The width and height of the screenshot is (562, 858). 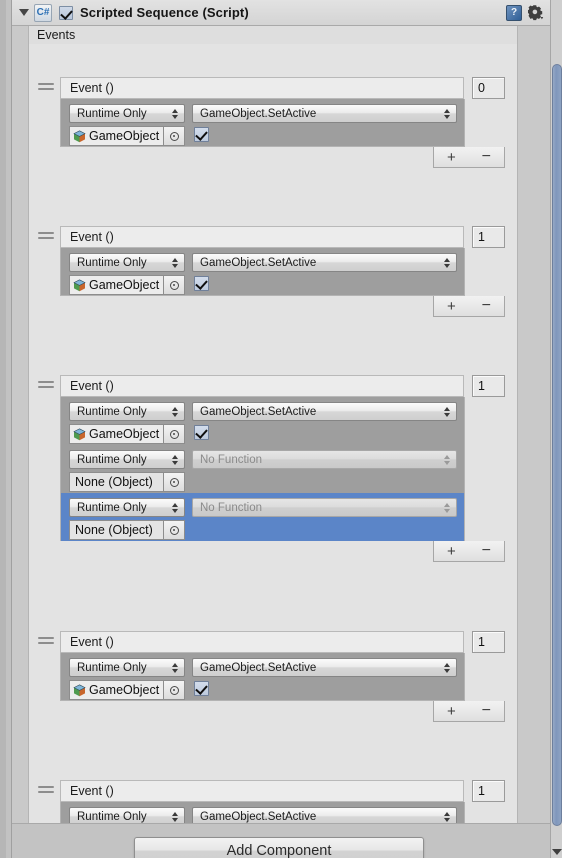 I want to click on gear-icon, so click(x=536, y=12).